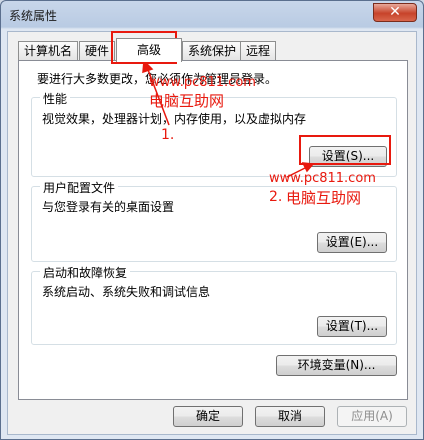 Image resolution: width=424 pixels, height=440 pixels. I want to click on close-button: ✕, so click(395, 12).